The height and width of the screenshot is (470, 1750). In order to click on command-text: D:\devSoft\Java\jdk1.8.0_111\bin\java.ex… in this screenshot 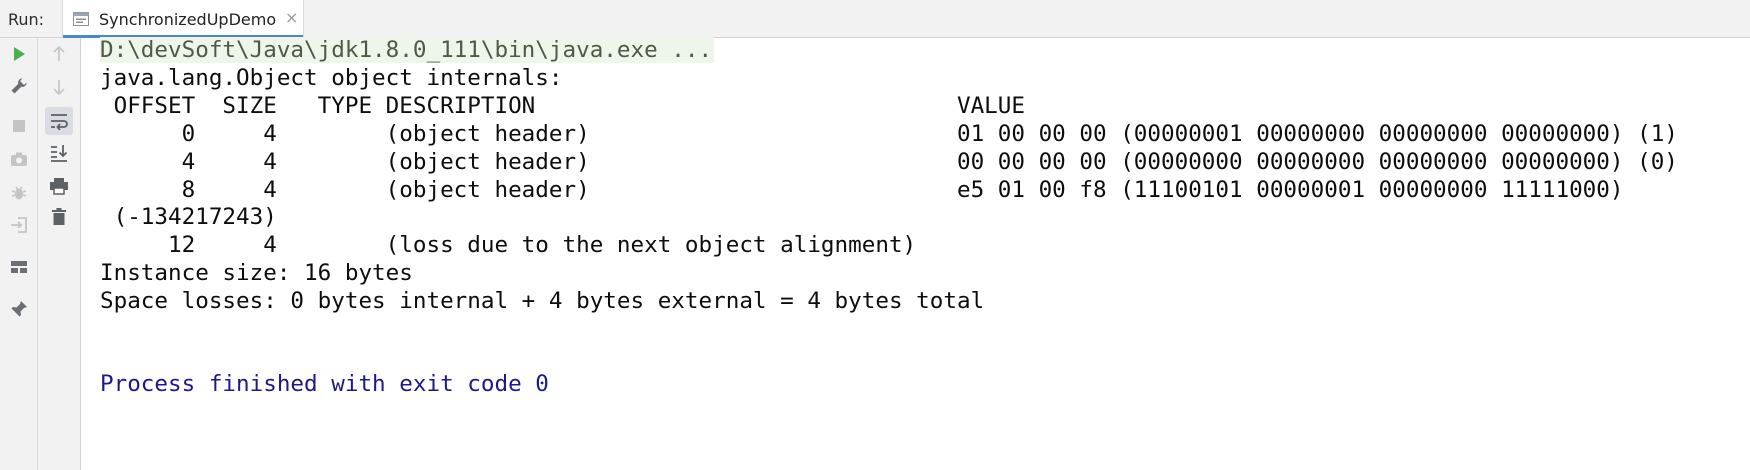, I will do `click(407, 50)`.